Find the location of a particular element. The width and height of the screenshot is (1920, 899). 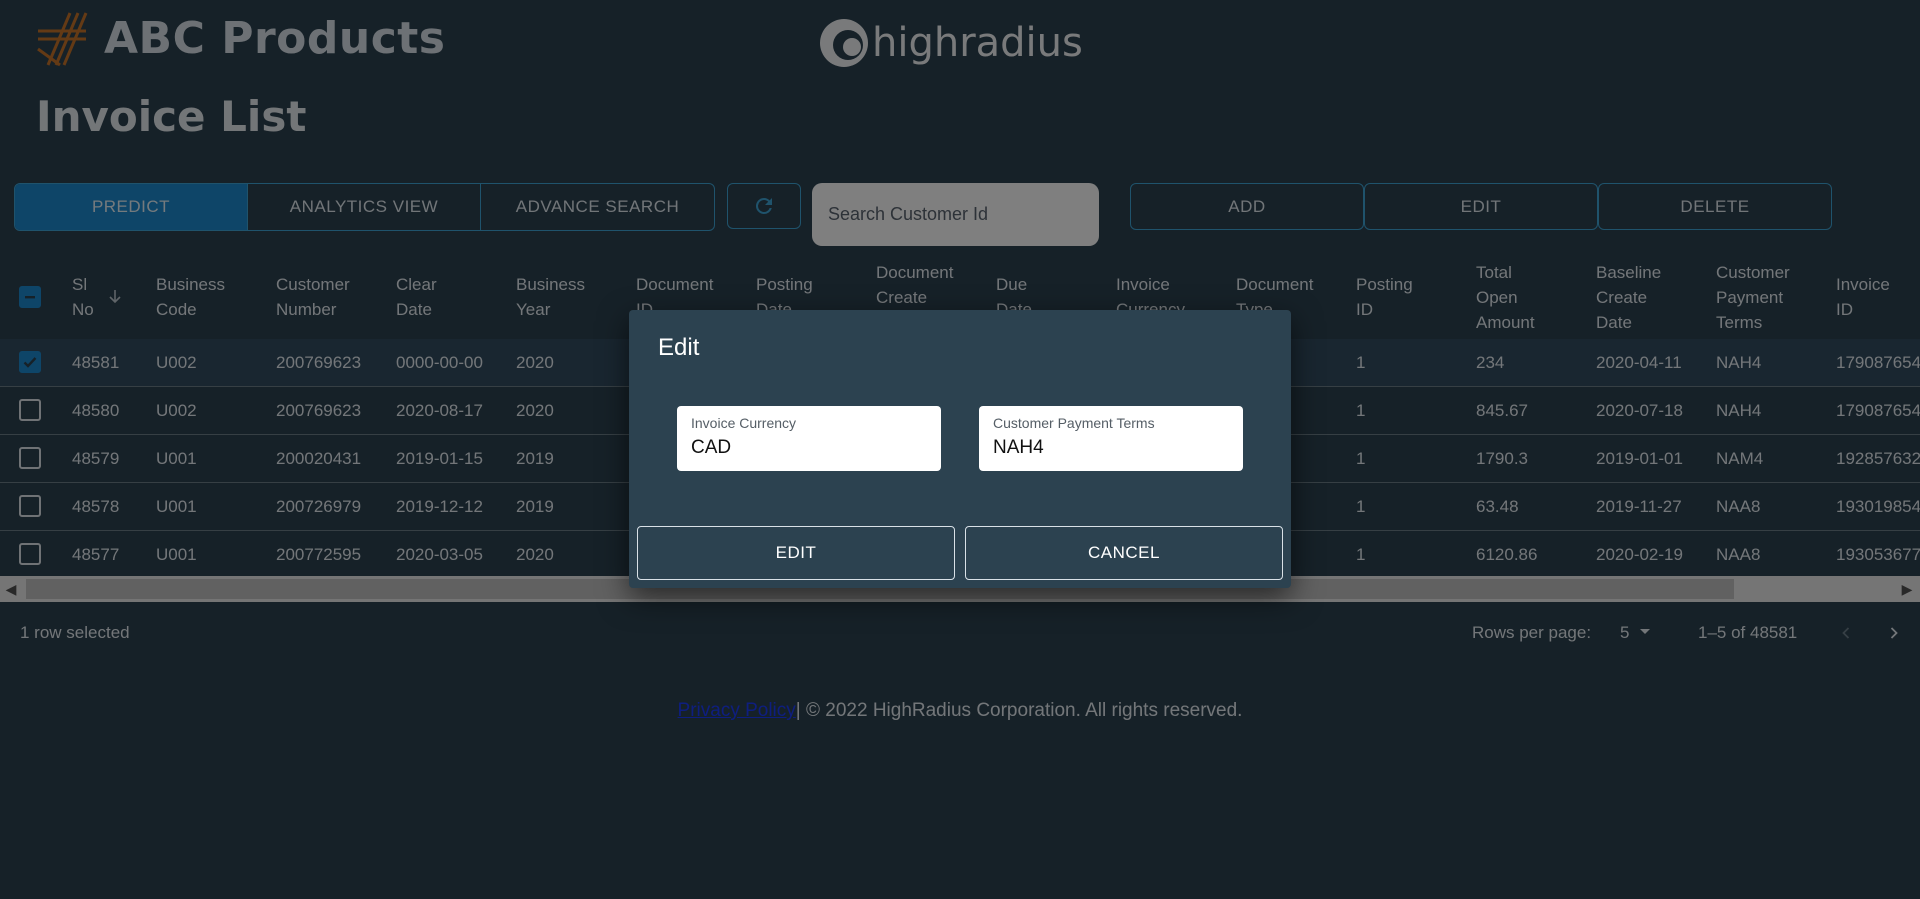

invoice-currency-field: Invoice Currency is located at coordinates (809, 438).